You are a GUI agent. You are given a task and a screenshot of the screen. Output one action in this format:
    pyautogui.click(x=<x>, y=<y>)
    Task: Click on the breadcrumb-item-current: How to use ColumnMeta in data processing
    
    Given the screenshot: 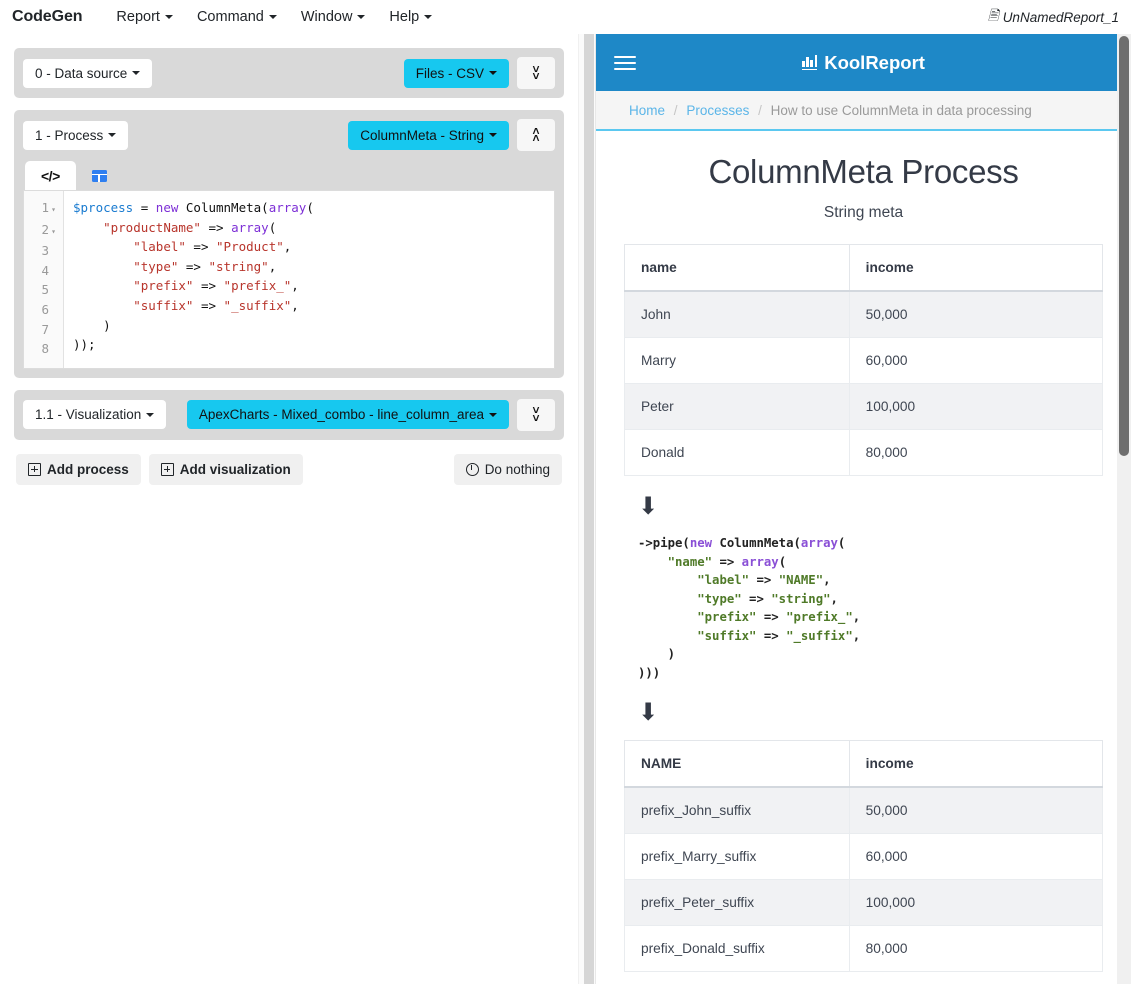 What is the action you would take?
    pyautogui.click(x=901, y=110)
    